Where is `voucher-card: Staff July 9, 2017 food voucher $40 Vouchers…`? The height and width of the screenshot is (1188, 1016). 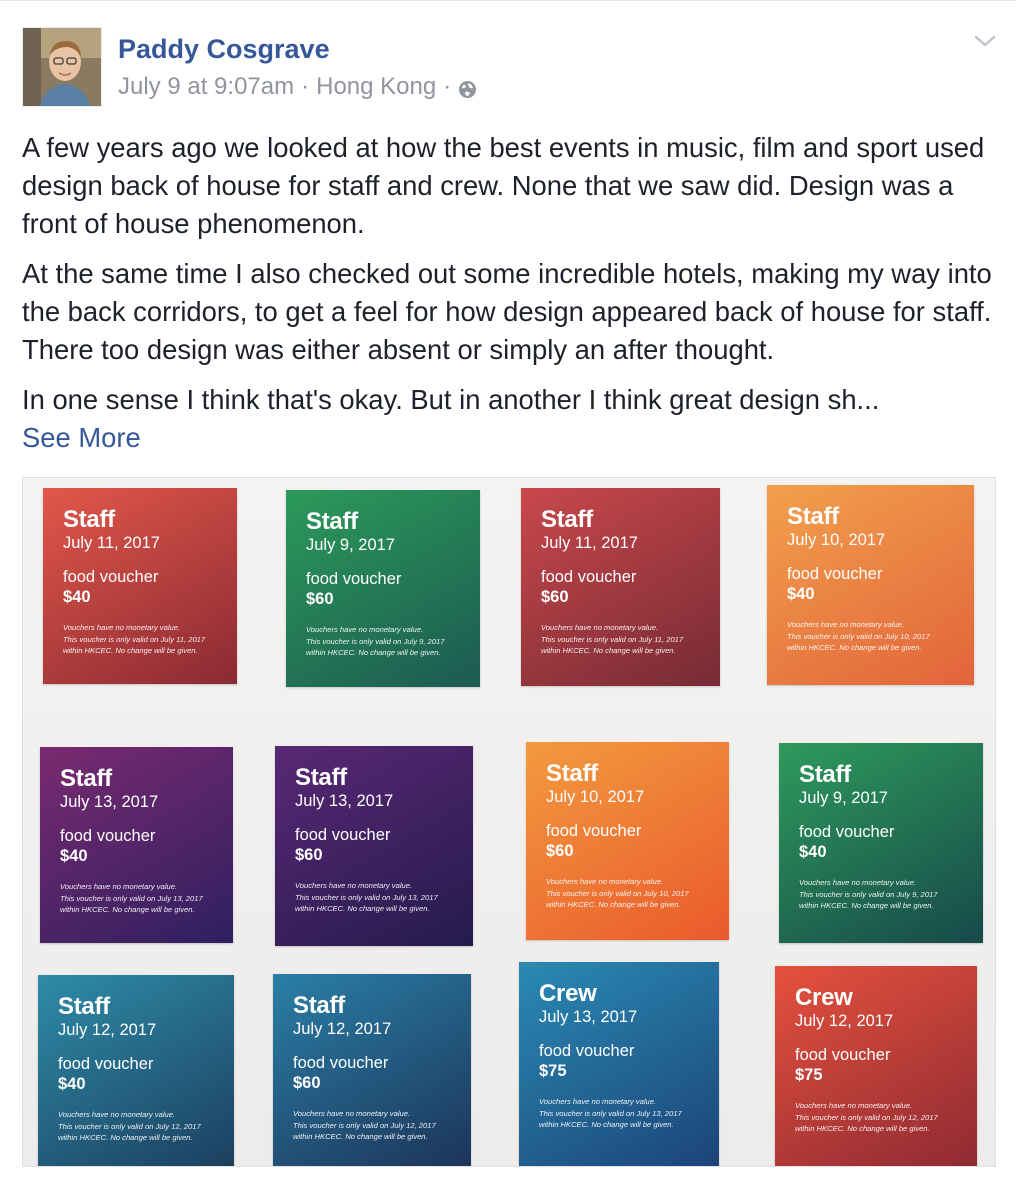
voucher-card: Staff July 9, 2017 food voucher $40 Vouchers… is located at coordinates (881, 843).